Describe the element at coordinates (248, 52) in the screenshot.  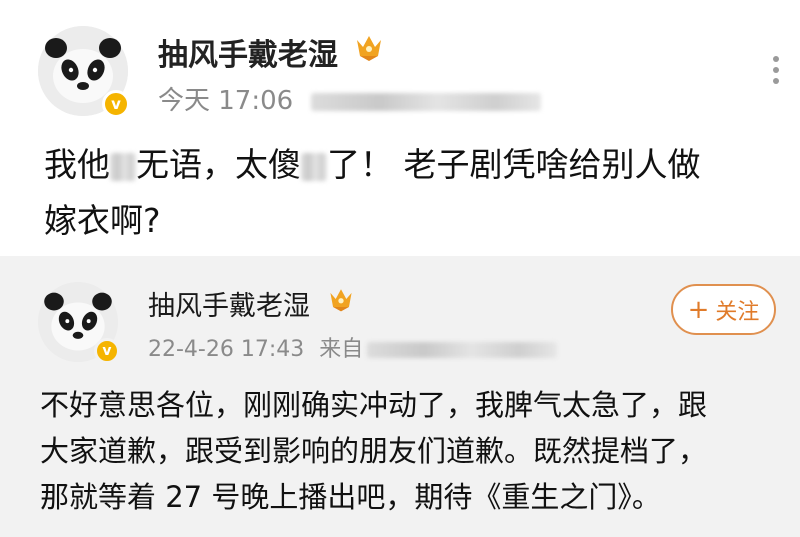
I see `user-name: 抽风手戴老湿` at that location.